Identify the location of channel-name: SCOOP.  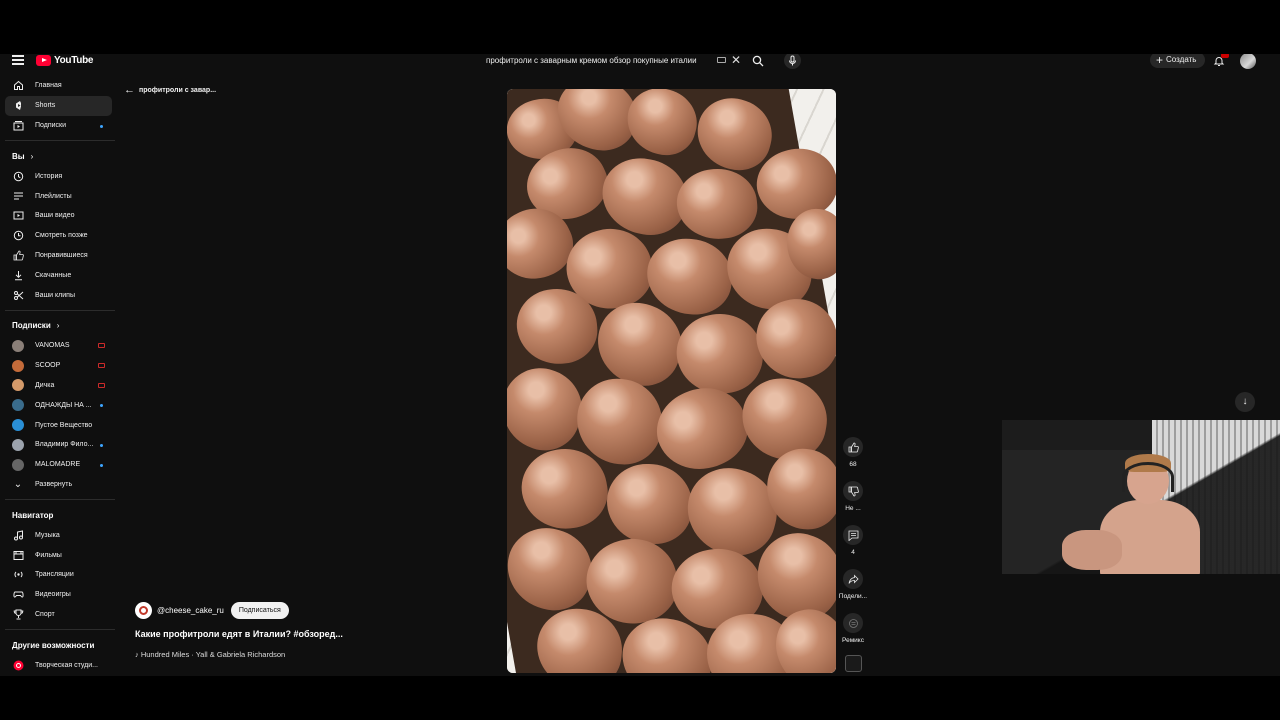
(48, 366).